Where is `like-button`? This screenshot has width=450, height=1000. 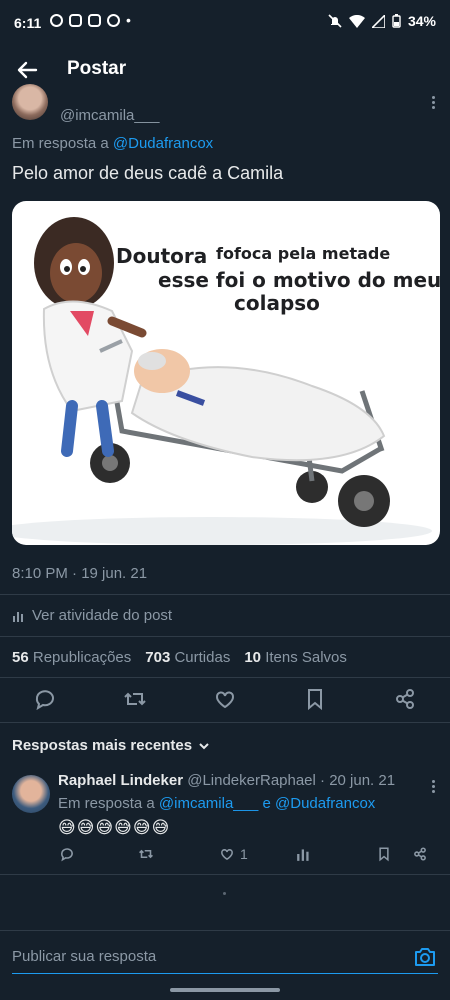
like-button is located at coordinates (225, 699).